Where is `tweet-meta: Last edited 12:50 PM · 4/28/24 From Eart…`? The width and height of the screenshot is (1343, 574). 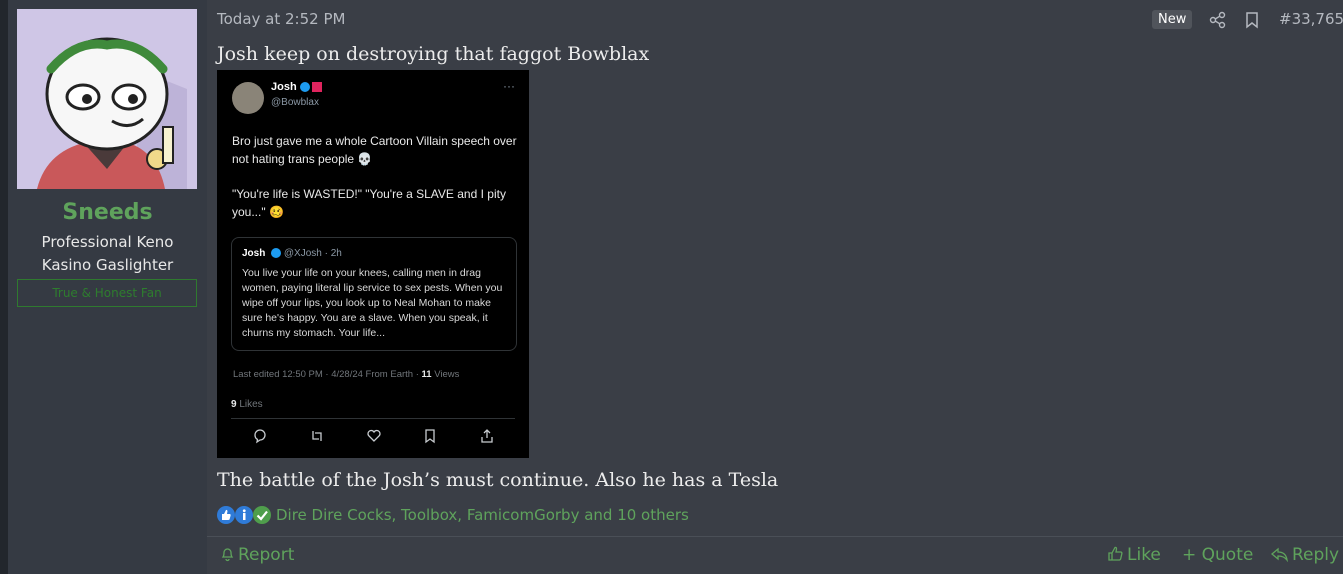
tweet-meta: Last edited 12:50 PM · 4/28/24 From Eart… is located at coordinates (346, 374).